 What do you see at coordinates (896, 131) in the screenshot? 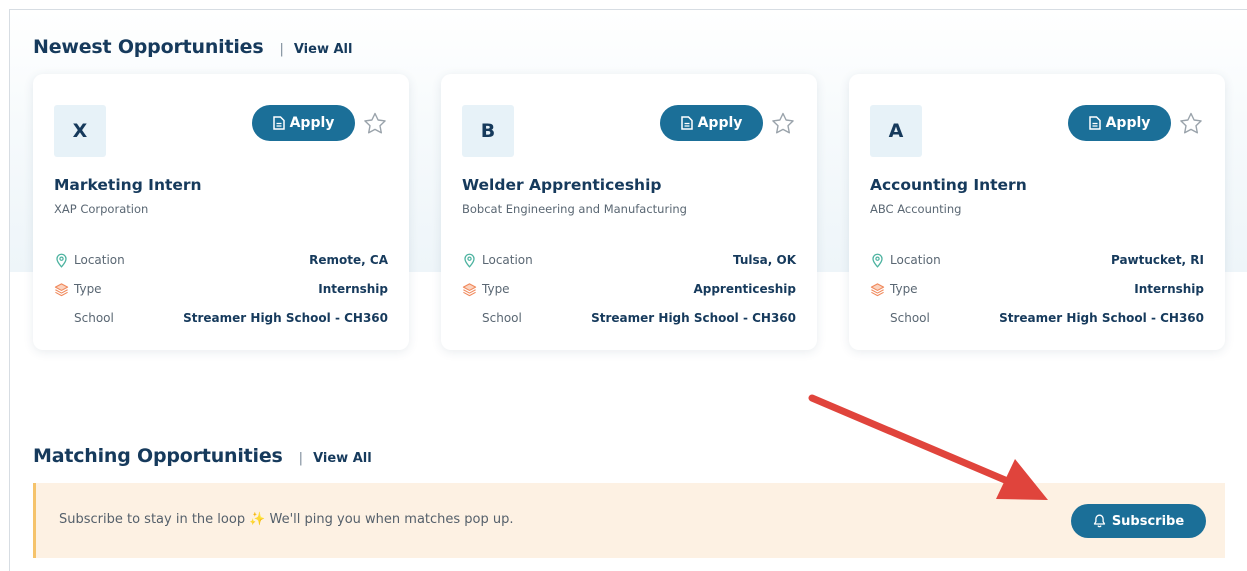
I see `company-logo: A` at bounding box center [896, 131].